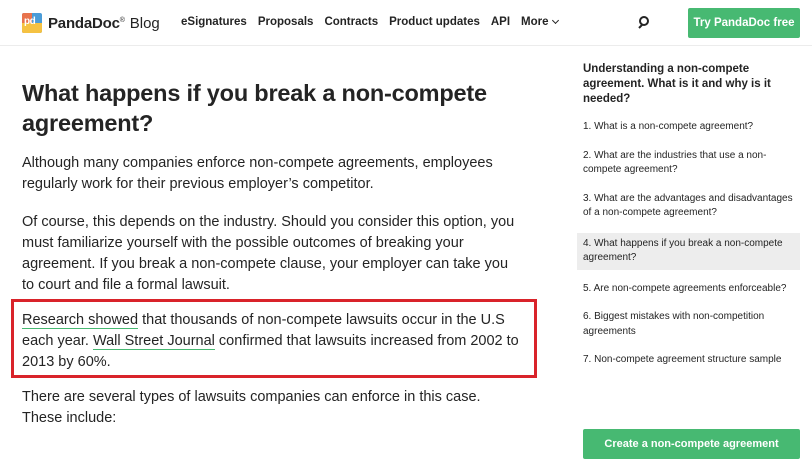 The height and width of the screenshot is (461, 812). Describe the element at coordinates (500, 22) in the screenshot. I see `nav-item-api: API` at that location.